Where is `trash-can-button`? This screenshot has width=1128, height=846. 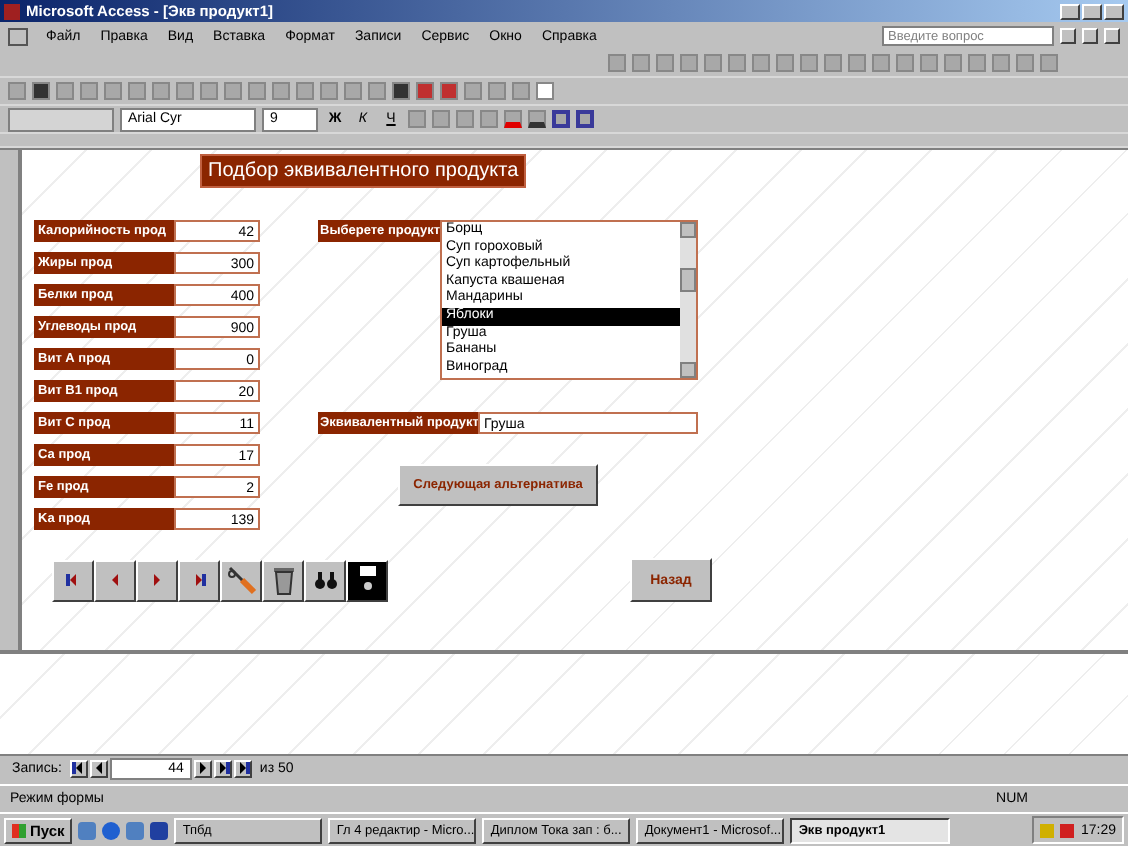 trash-can-button is located at coordinates (283, 580).